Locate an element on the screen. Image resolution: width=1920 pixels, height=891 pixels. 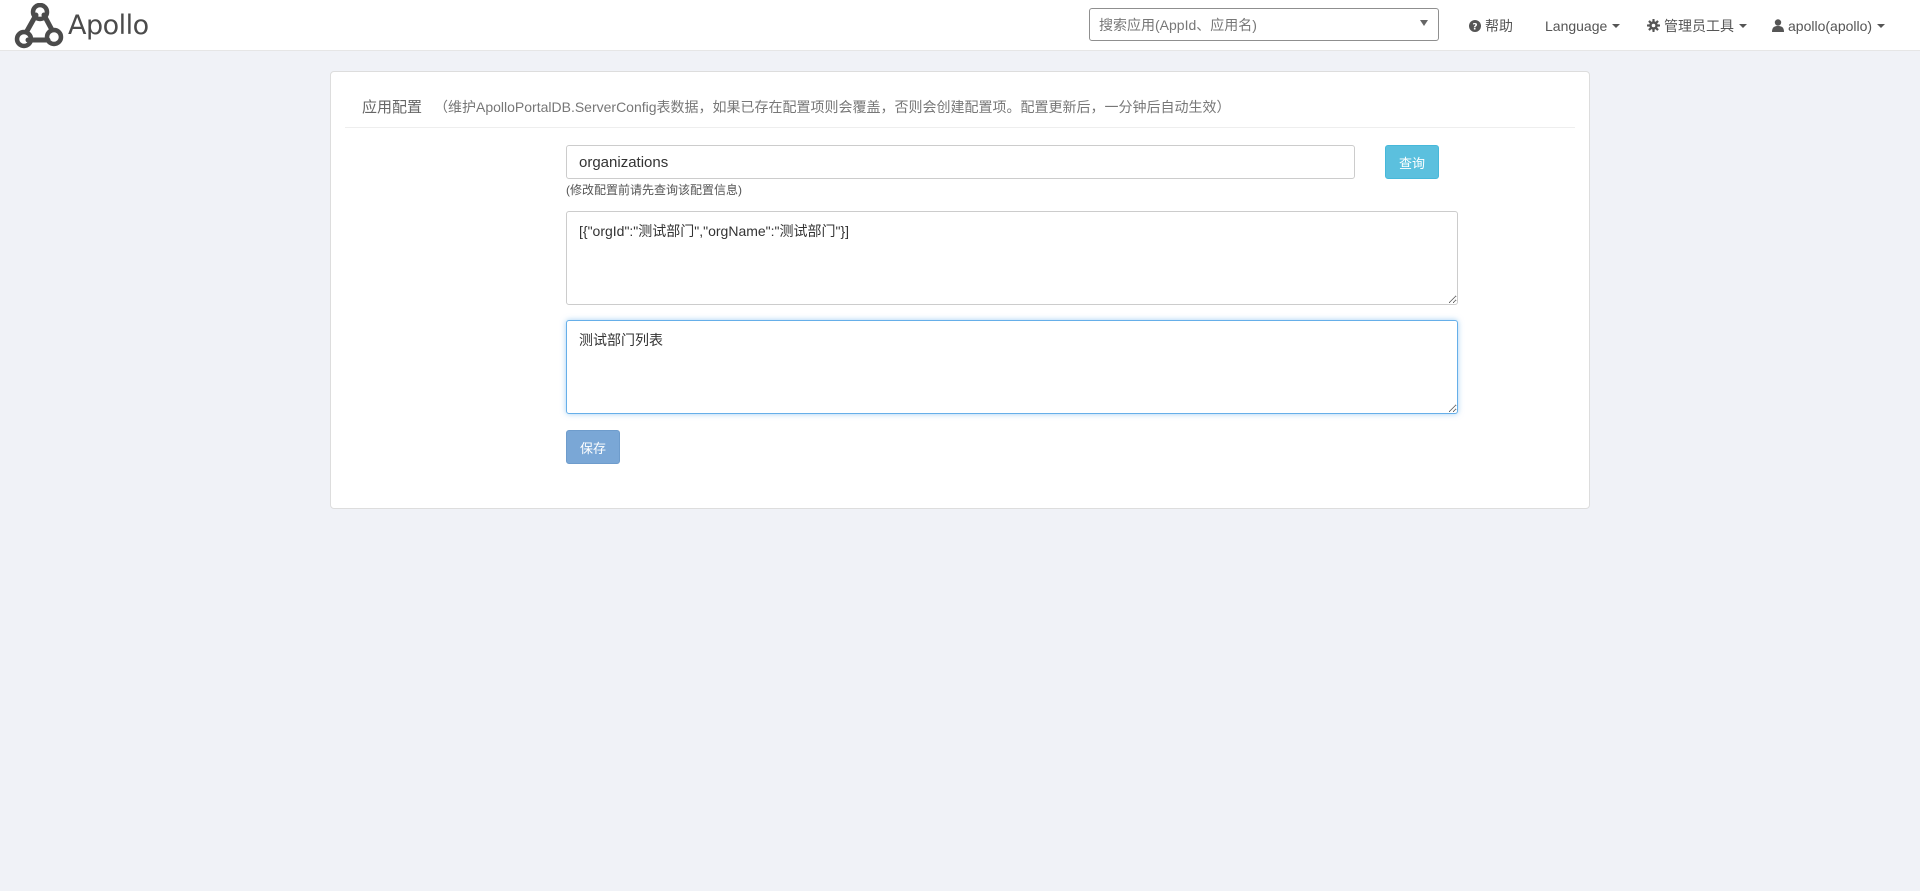
admin-tools-label: 管理员工具 is located at coordinates (1699, 25).